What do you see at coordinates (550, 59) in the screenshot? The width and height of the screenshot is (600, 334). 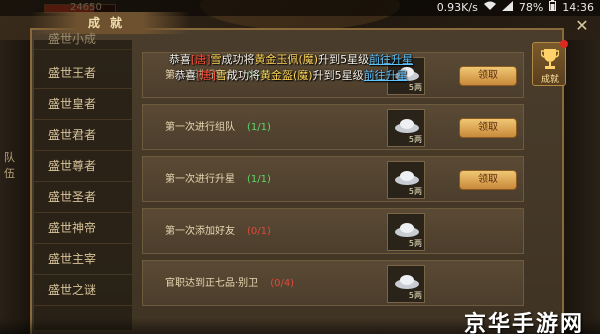 I see `trophy-icon` at bounding box center [550, 59].